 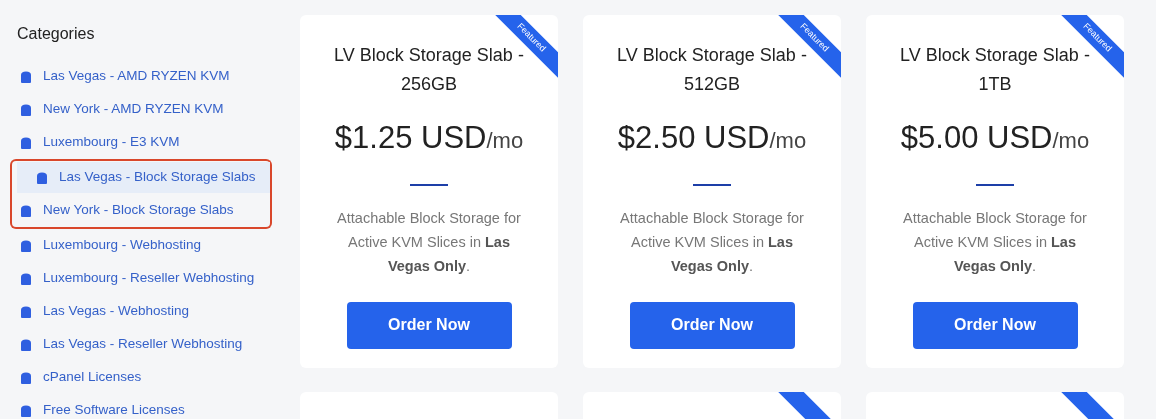 I want to click on category-link: Las Vegas - Reseller Webhosting, so click(x=143, y=344).